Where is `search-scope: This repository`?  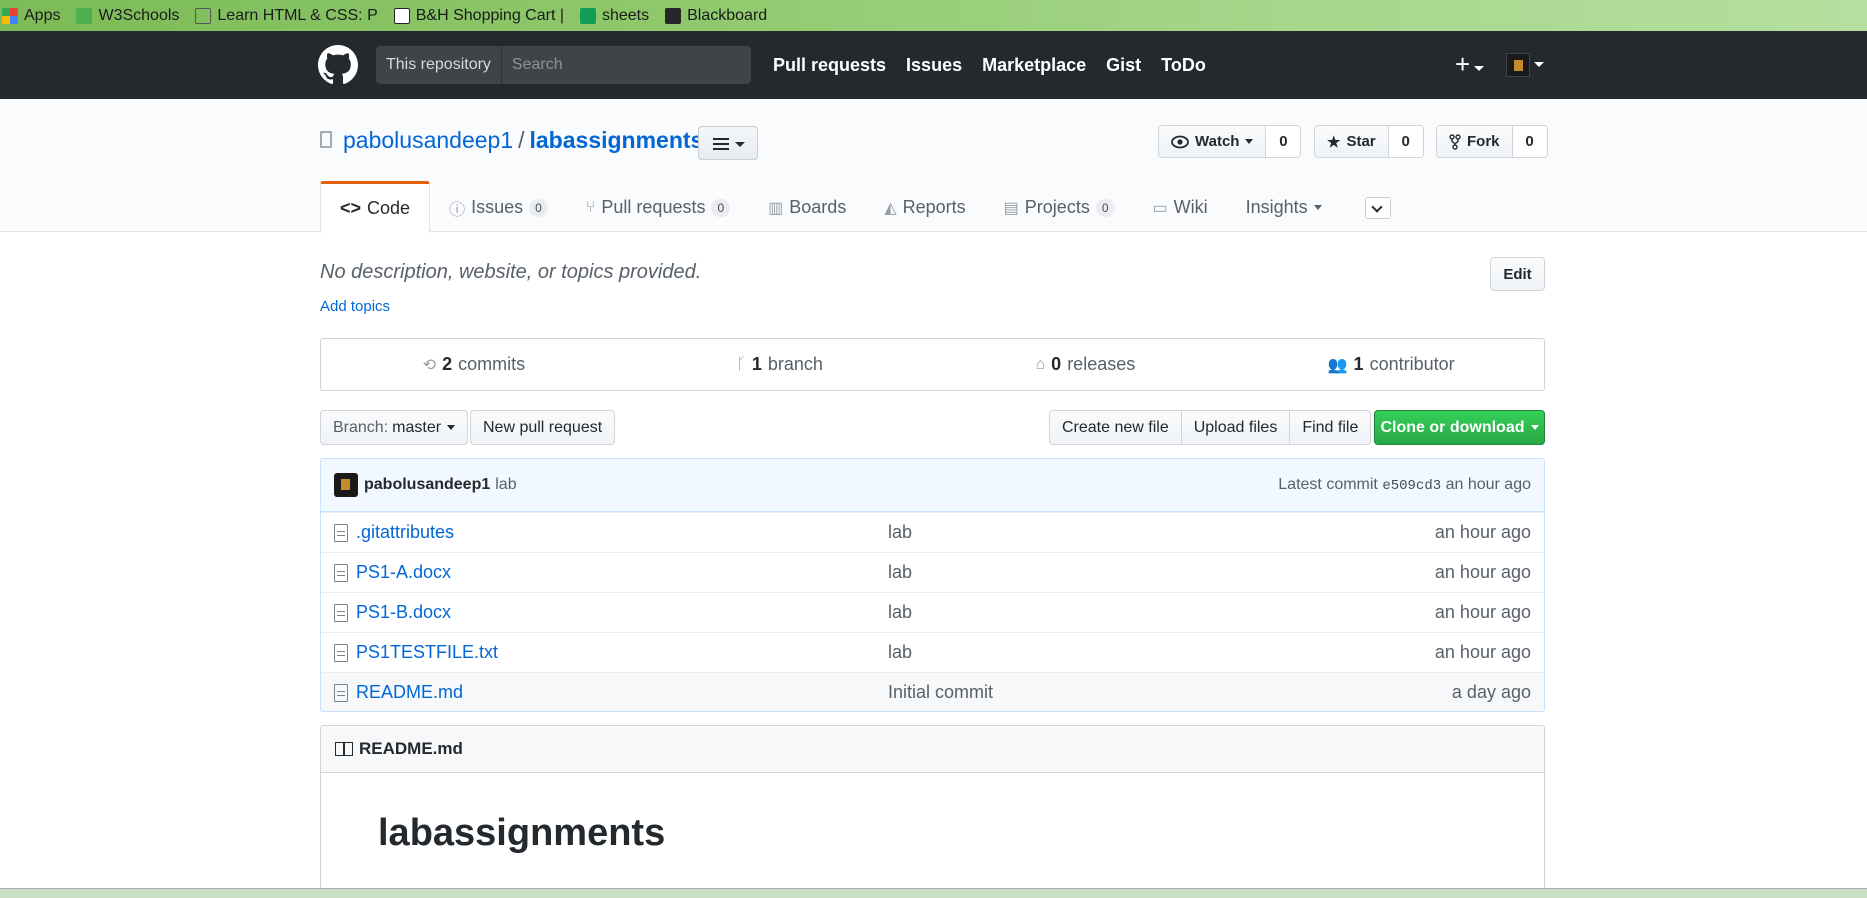
search-scope: This repository is located at coordinates (439, 65).